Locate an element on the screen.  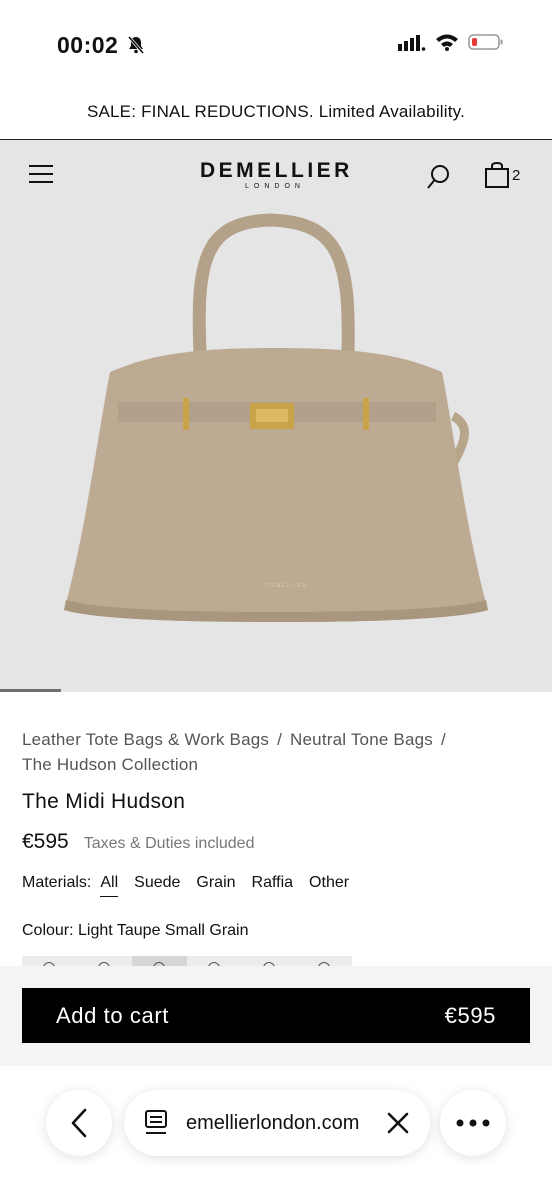
signal-icon is located at coordinates (412, 44).